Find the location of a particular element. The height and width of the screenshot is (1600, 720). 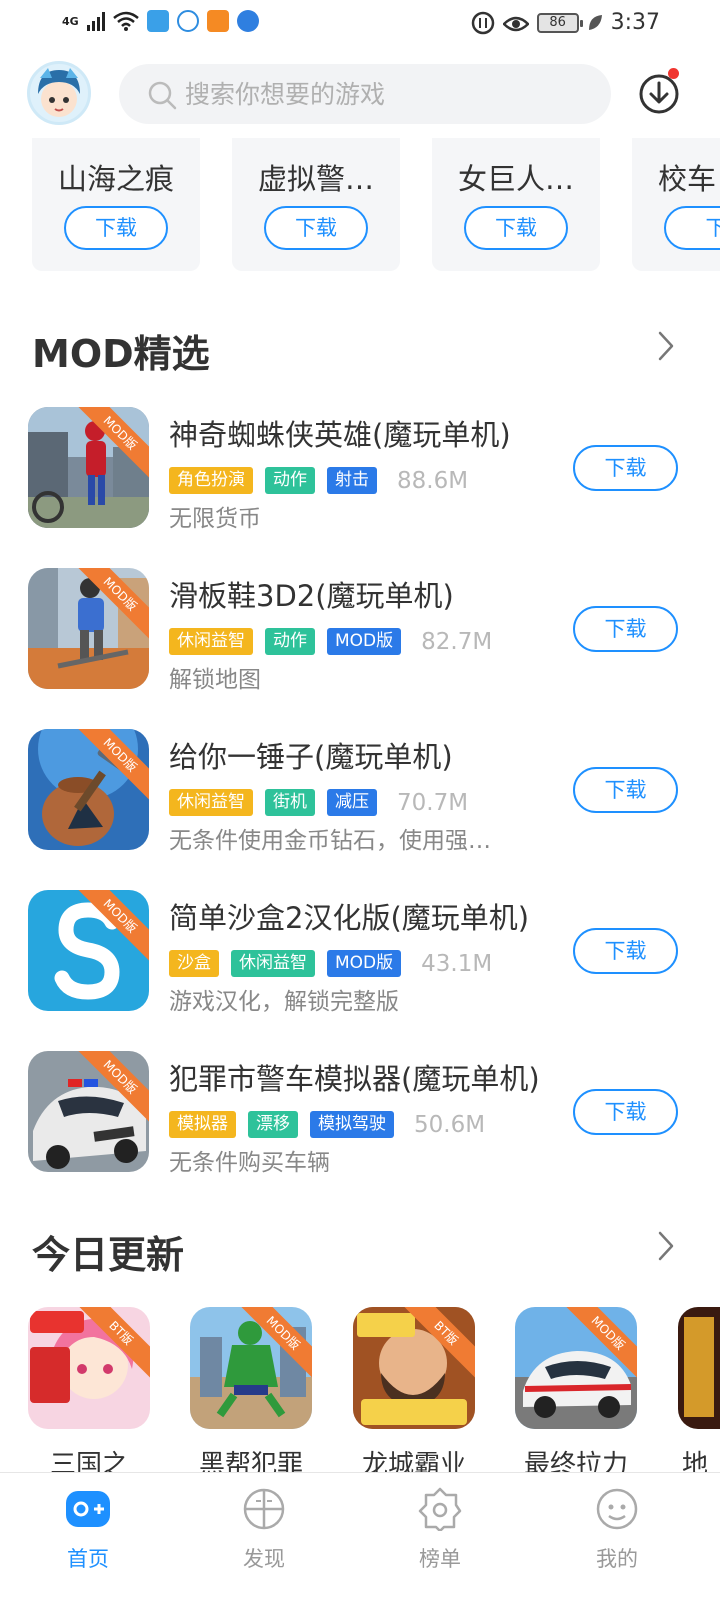

home-gamepad-icon is located at coordinates (88, 1509).